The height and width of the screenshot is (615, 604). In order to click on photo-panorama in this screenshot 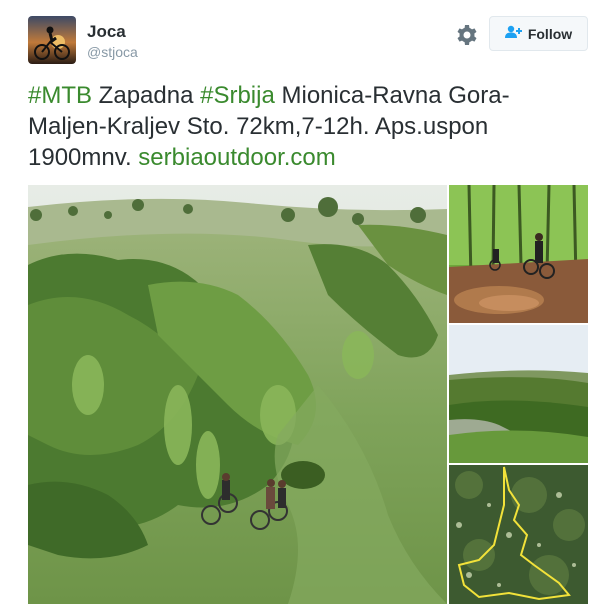, I will do `click(518, 394)`.